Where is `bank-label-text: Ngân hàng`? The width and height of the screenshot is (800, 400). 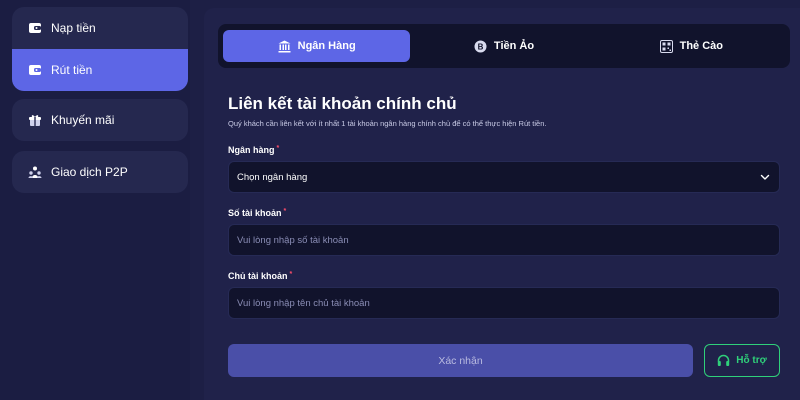 bank-label-text: Ngân hàng is located at coordinates (251, 150).